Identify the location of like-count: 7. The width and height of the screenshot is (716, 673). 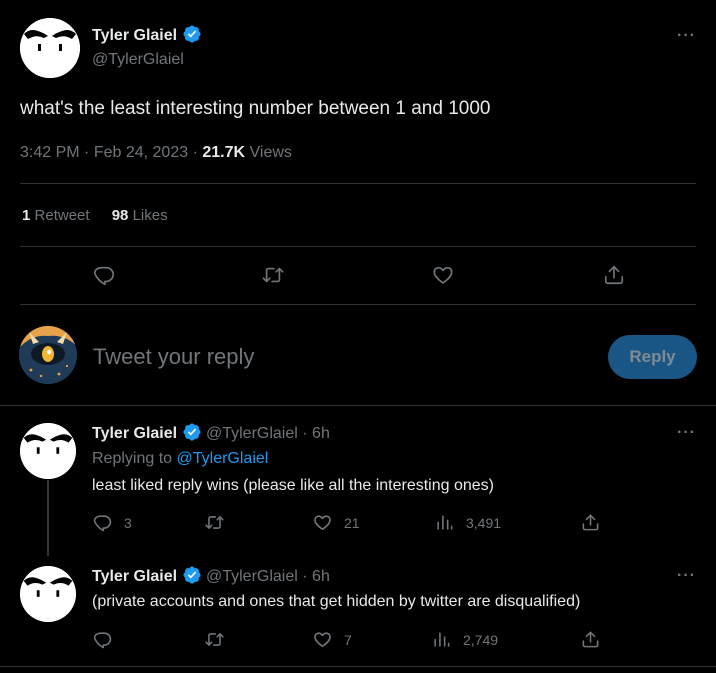
(348, 639).